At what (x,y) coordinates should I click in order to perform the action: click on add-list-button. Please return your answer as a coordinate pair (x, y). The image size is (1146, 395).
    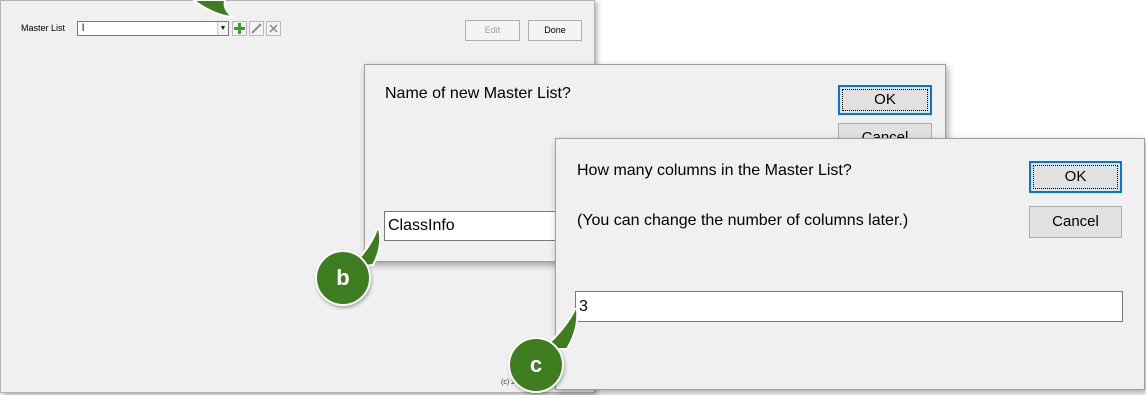
    Looking at the image, I should click on (239, 28).